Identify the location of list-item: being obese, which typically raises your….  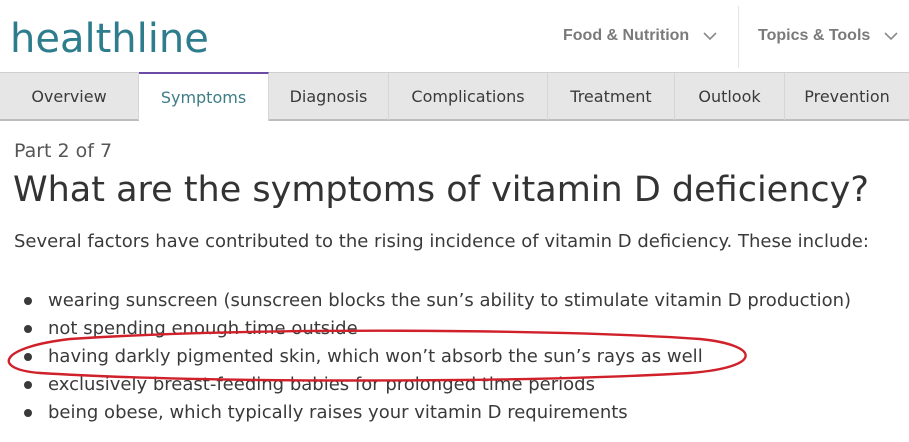
(435, 414).